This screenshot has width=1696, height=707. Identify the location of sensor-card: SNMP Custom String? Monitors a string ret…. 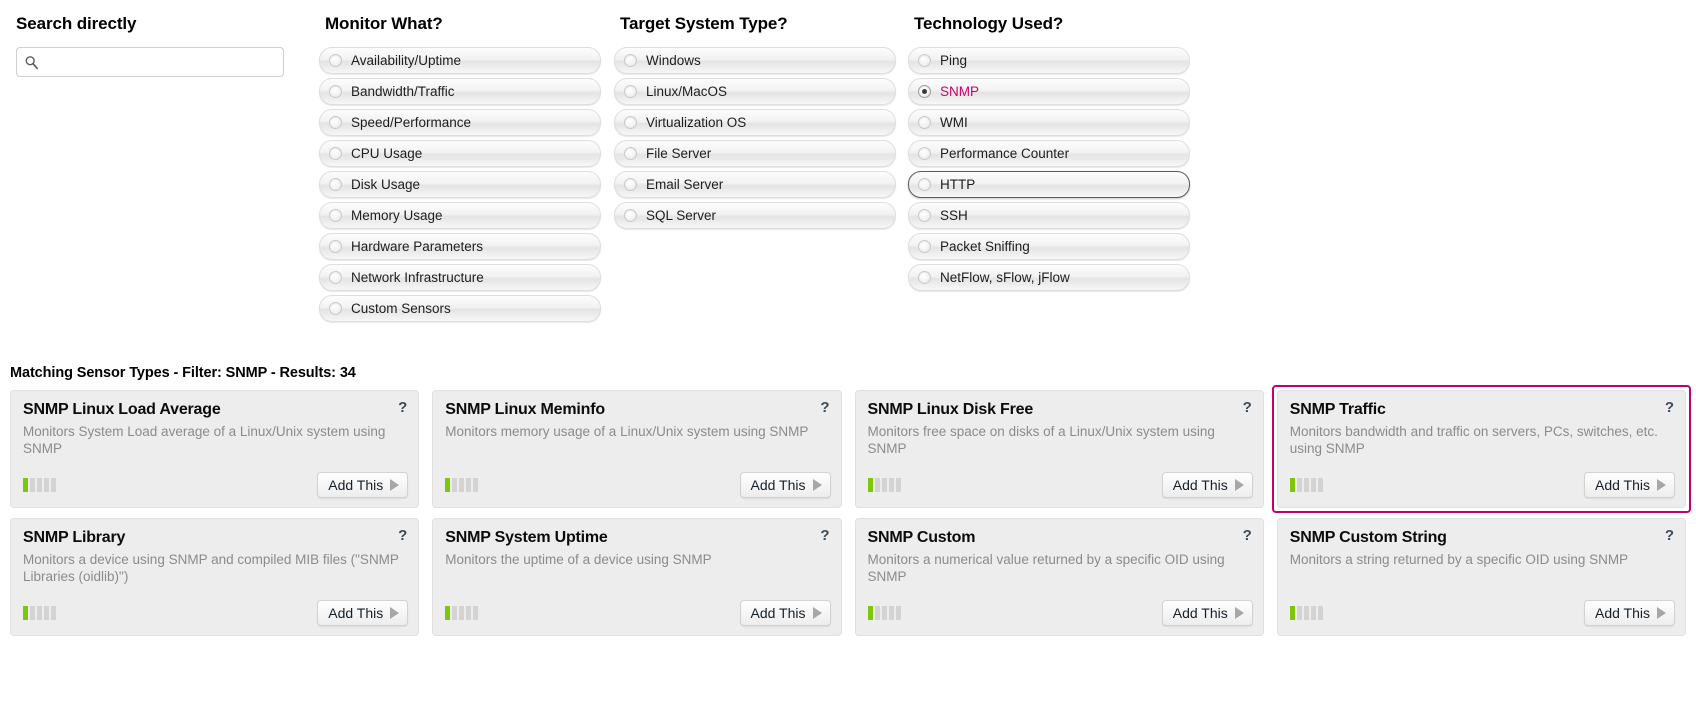
(1481, 577).